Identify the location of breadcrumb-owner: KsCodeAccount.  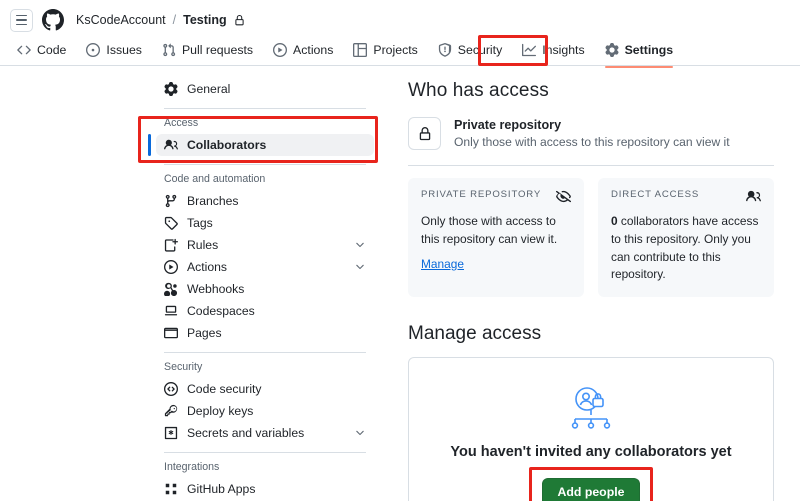
(121, 20).